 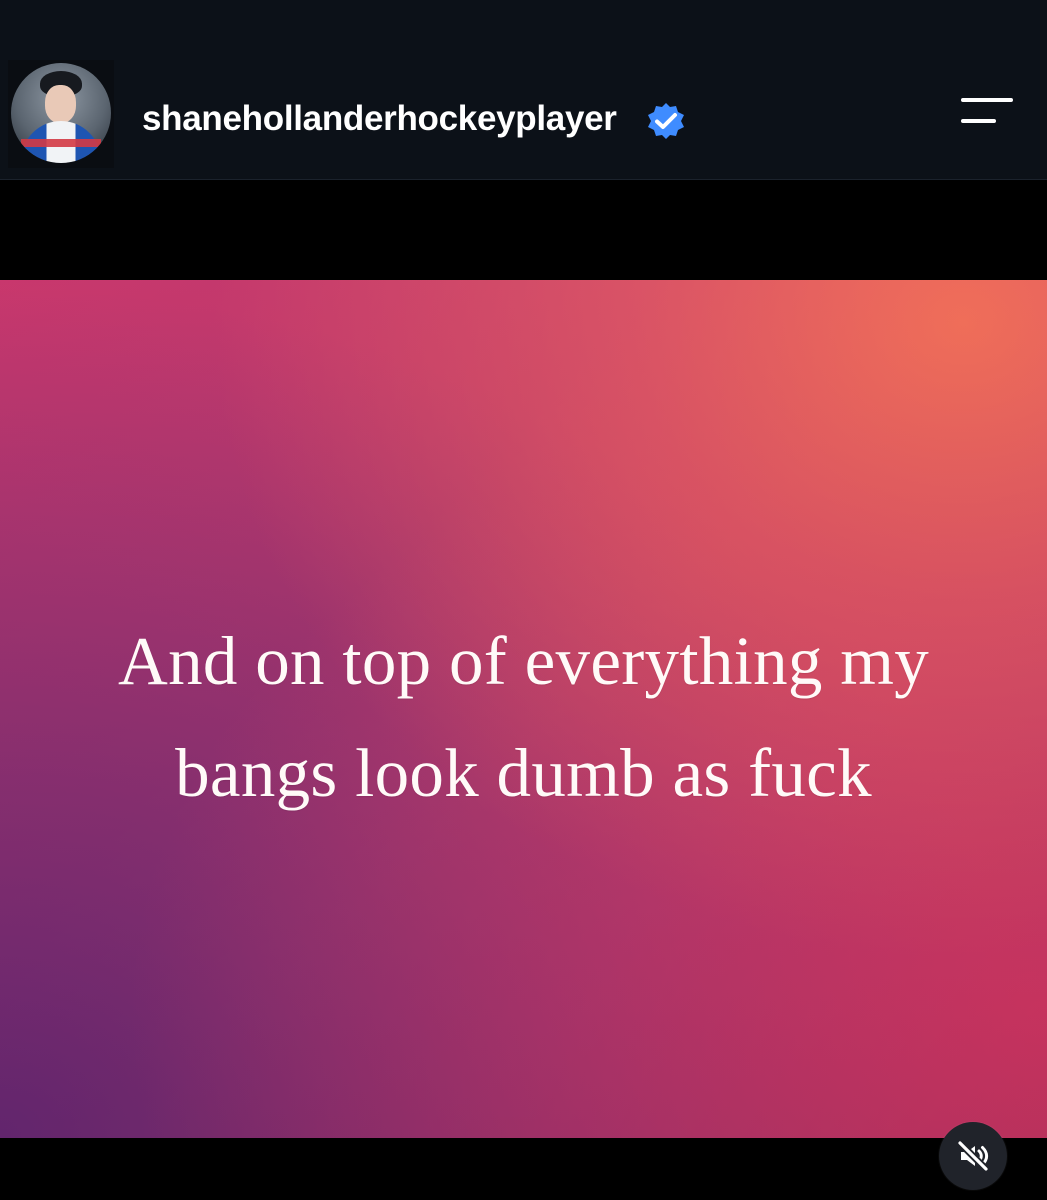 I want to click on menu-button, so click(x=986, y=112).